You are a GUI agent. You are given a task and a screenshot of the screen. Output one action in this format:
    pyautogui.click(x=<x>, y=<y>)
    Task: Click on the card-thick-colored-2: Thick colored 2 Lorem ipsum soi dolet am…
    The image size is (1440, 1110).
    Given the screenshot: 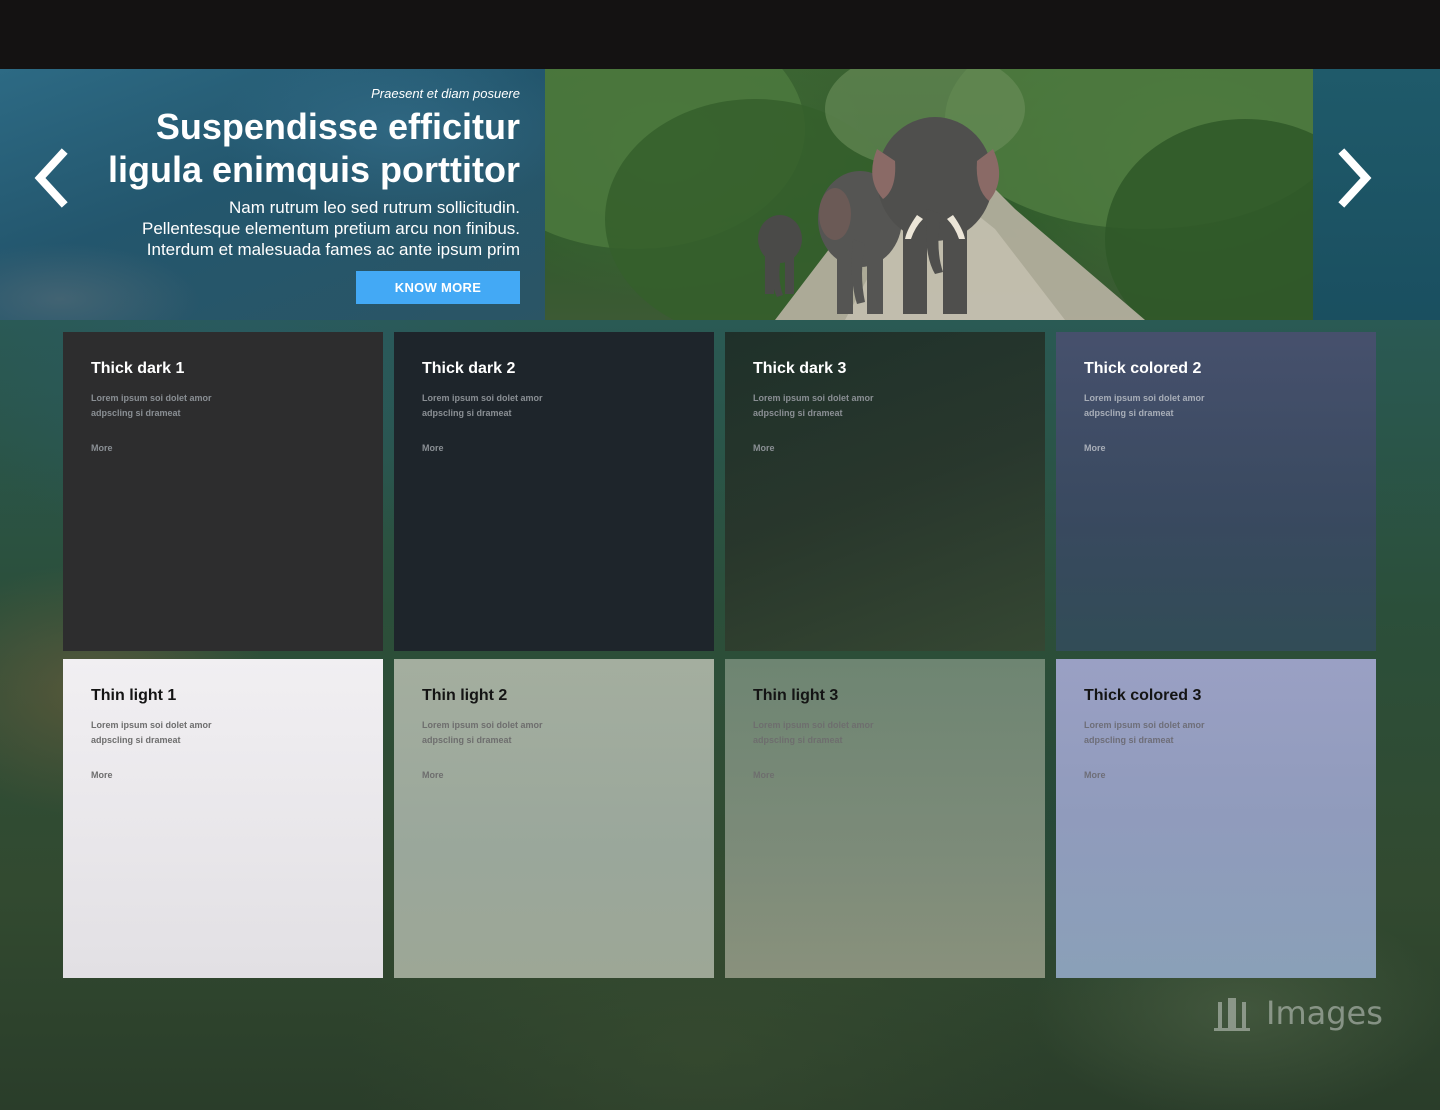 What is the action you would take?
    pyautogui.click(x=1216, y=491)
    